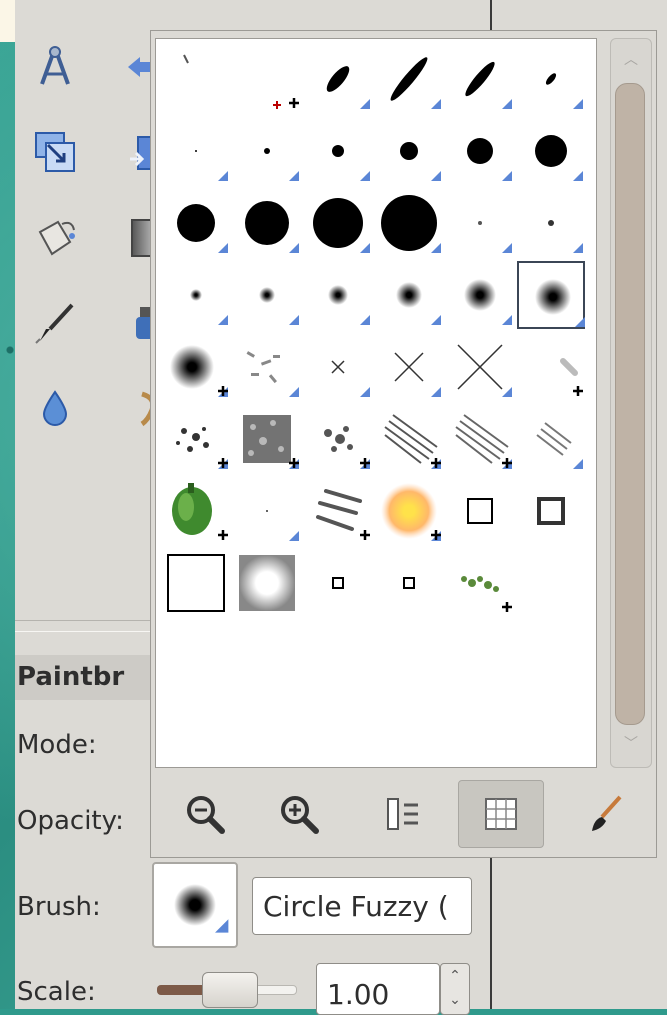  I want to click on blur-icon, so click(55, 407).